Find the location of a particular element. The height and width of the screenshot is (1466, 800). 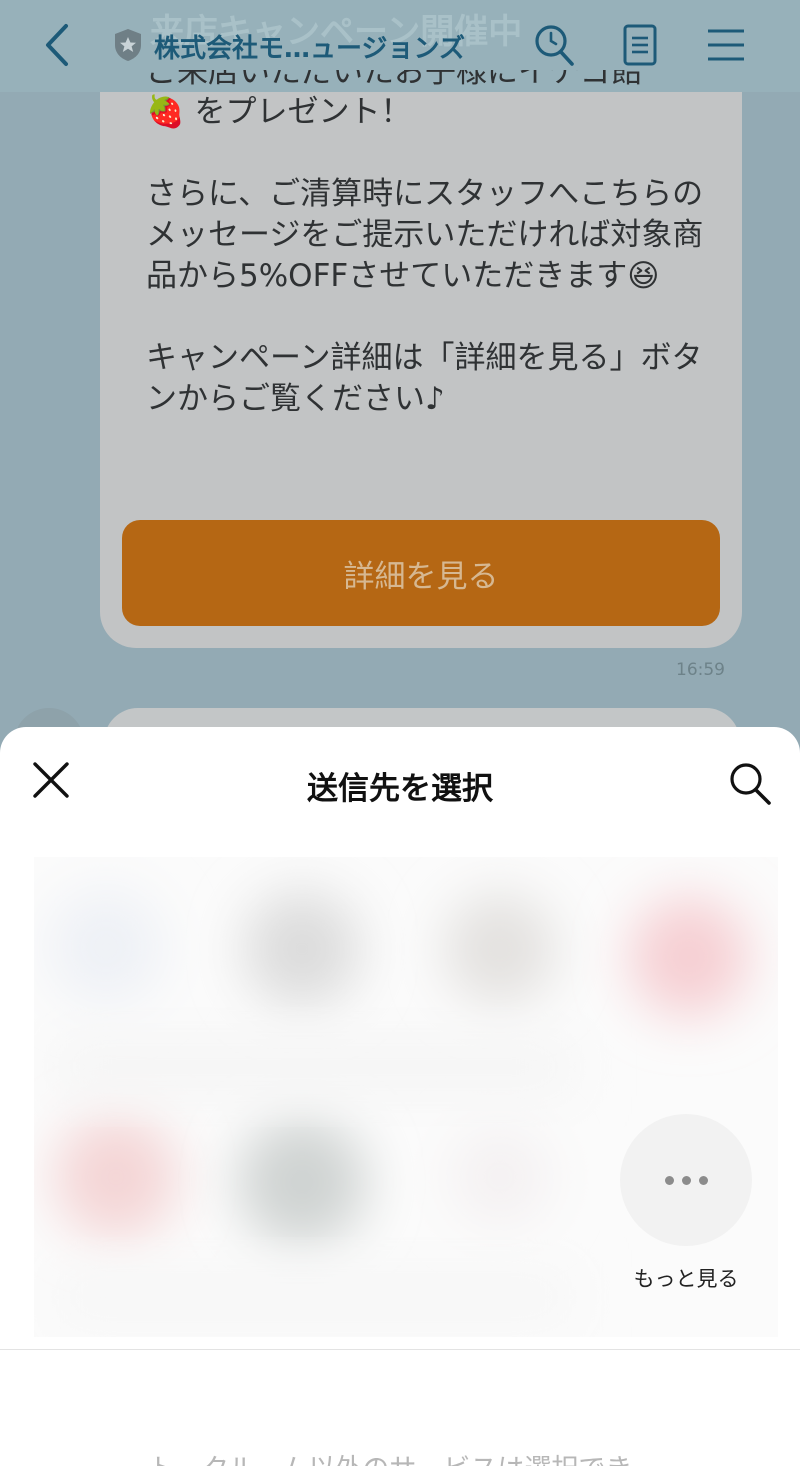

more-button is located at coordinates (686, 1180).